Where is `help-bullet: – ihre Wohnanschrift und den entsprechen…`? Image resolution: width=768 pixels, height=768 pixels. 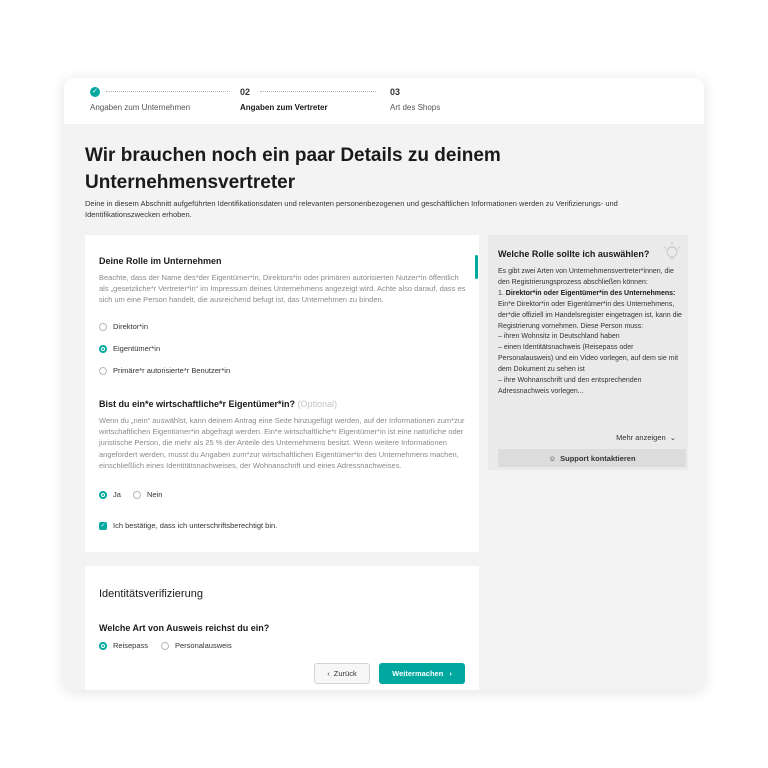 help-bullet: – ihre Wohnanschrift und den entsprechen… is located at coordinates (570, 386).